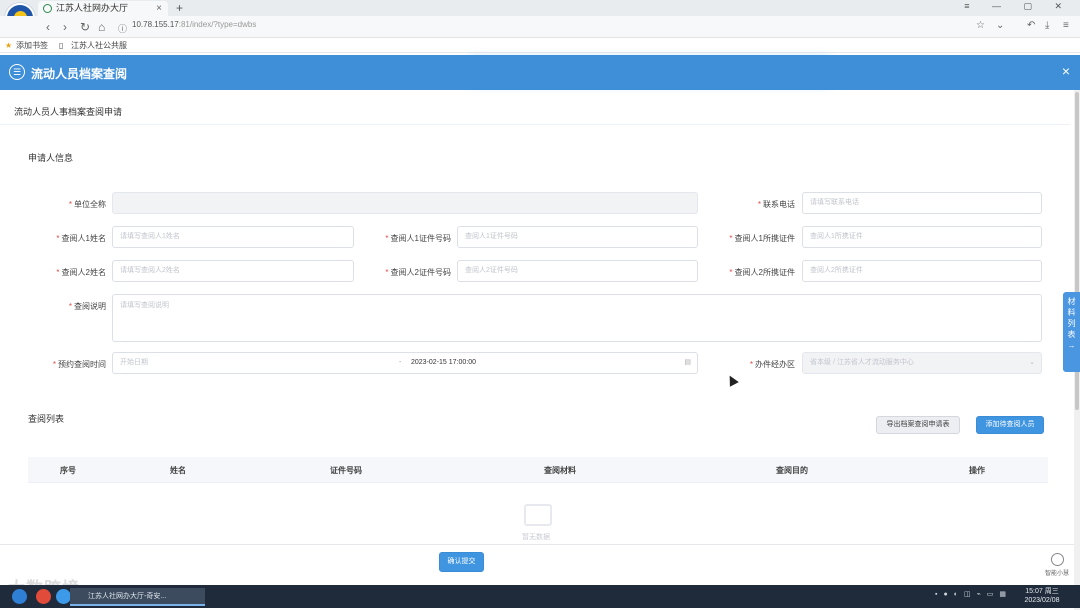 Image resolution: width=1080 pixels, height=610 pixels. What do you see at coordinates (540, 72) in the screenshot?
I see `dialog-header: ☰ 流动人员档案查阅 ×` at bounding box center [540, 72].